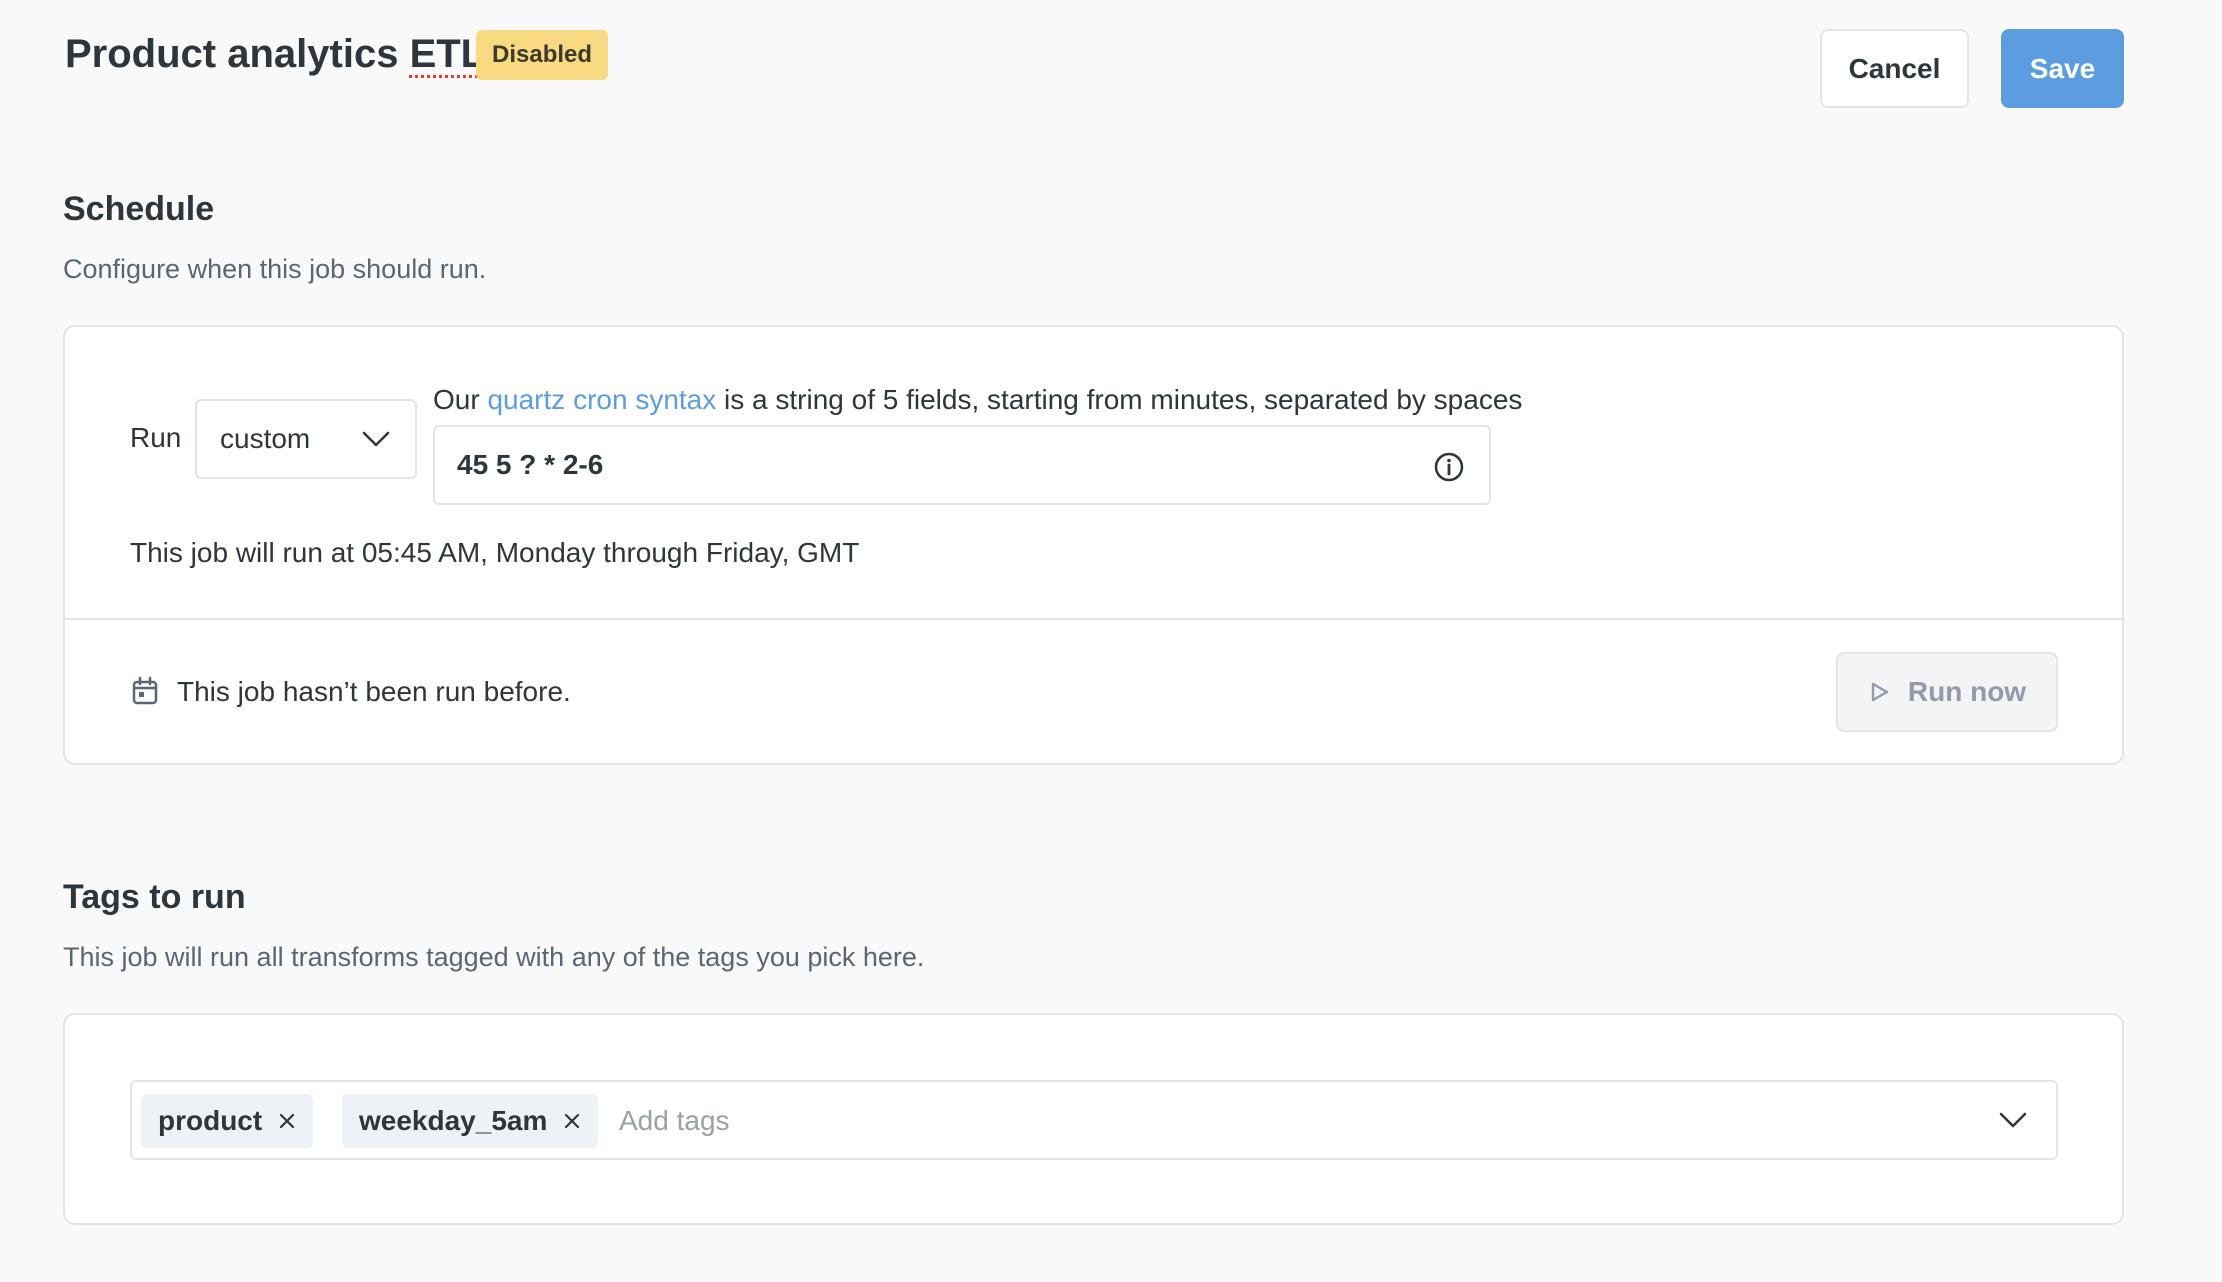  What do you see at coordinates (156, 437) in the screenshot?
I see `run-label: Run` at bounding box center [156, 437].